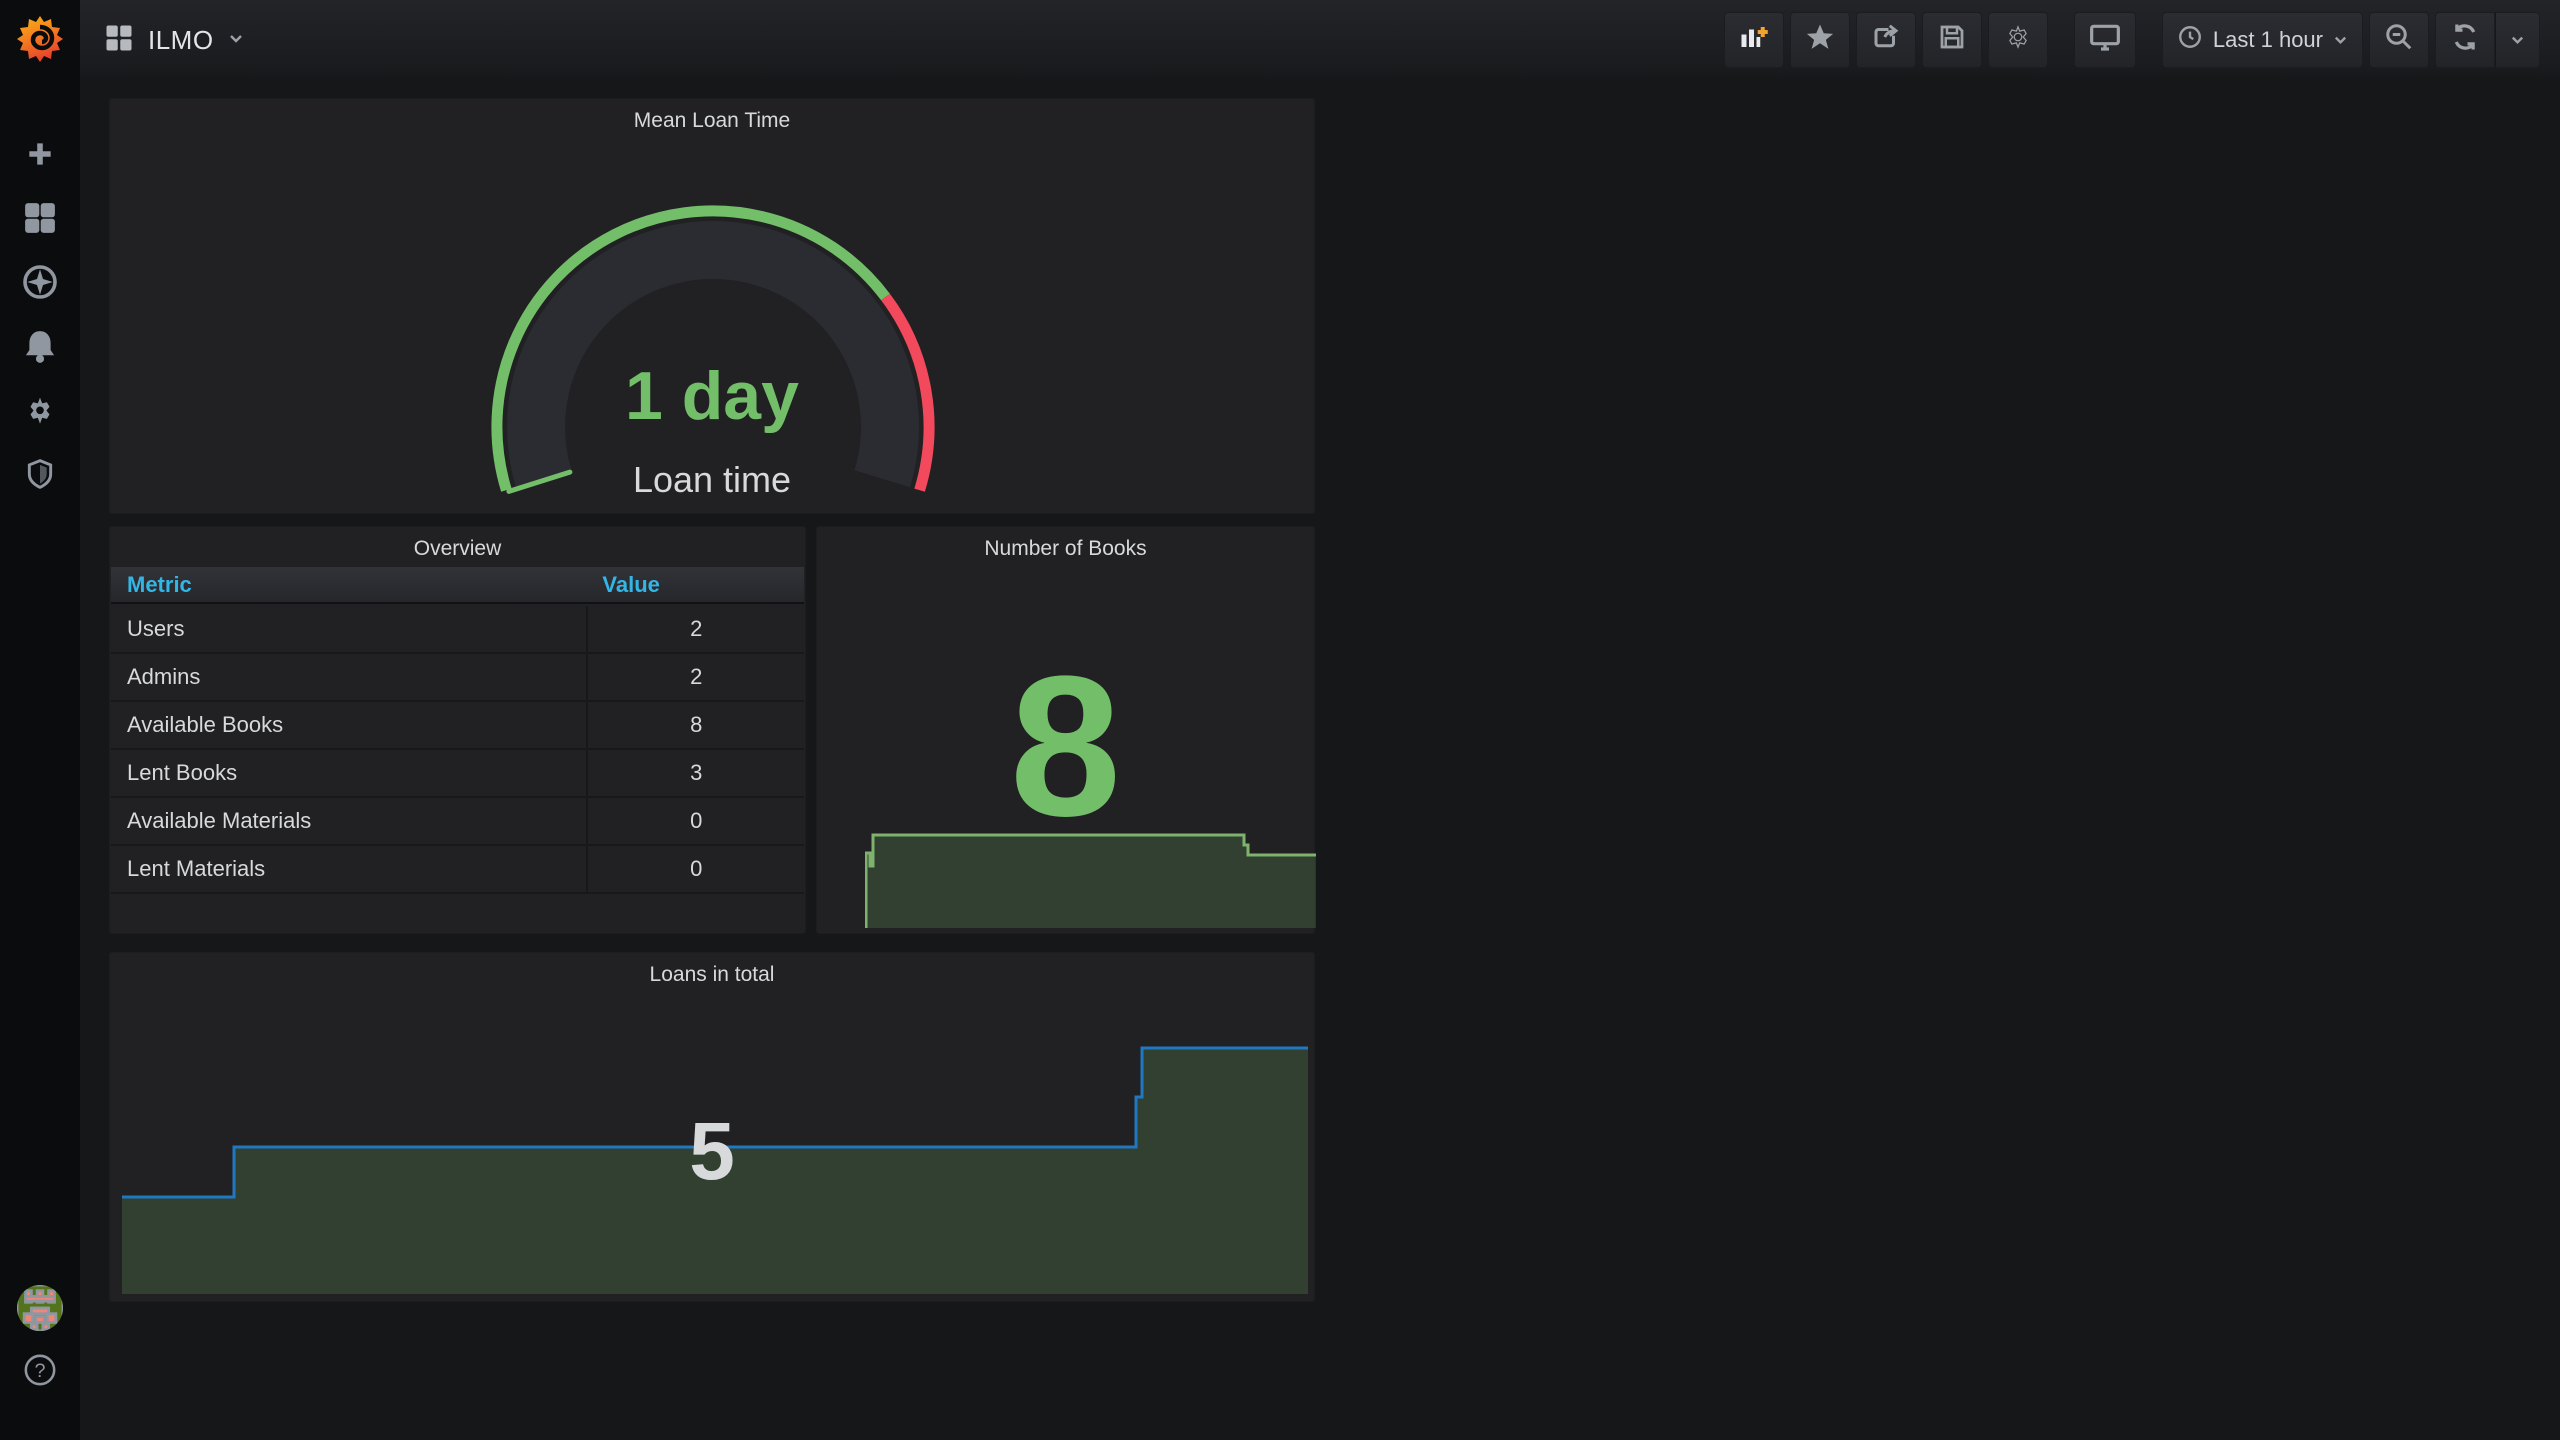 Image resolution: width=2560 pixels, height=1440 pixels. I want to click on table-row: Admins 2, so click(457, 678).